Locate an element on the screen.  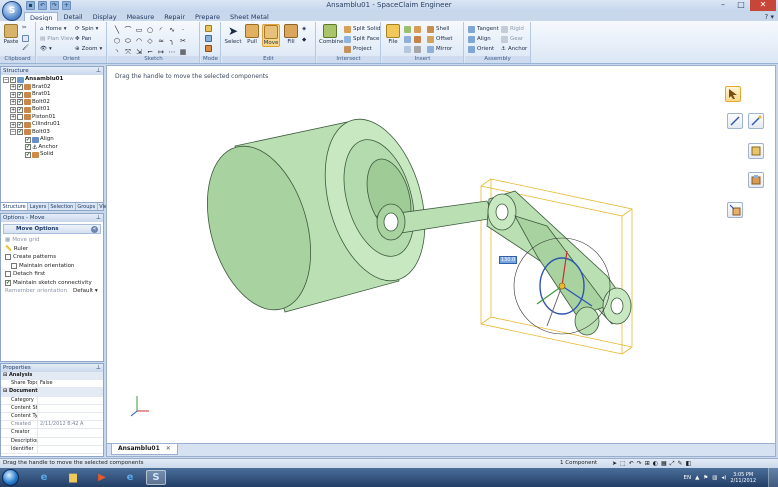
tab-layers: Layers is located at coordinates (38, 206).